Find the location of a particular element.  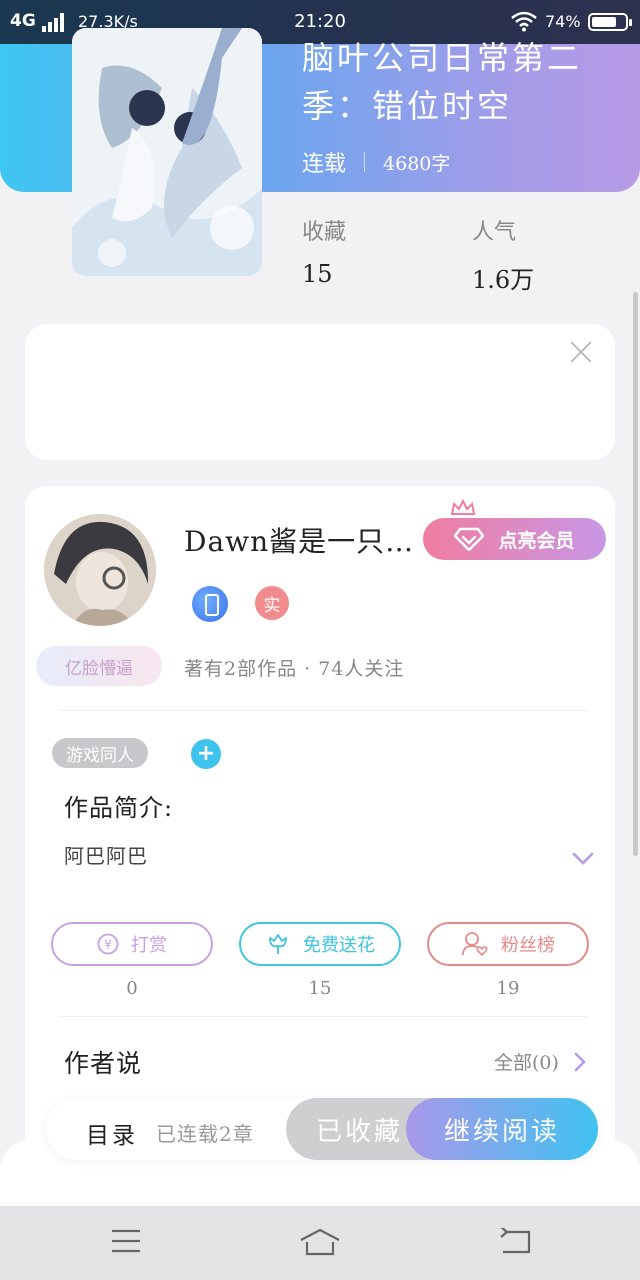

fan-ranking-button: 粉丝榜 is located at coordinates (508, 944).